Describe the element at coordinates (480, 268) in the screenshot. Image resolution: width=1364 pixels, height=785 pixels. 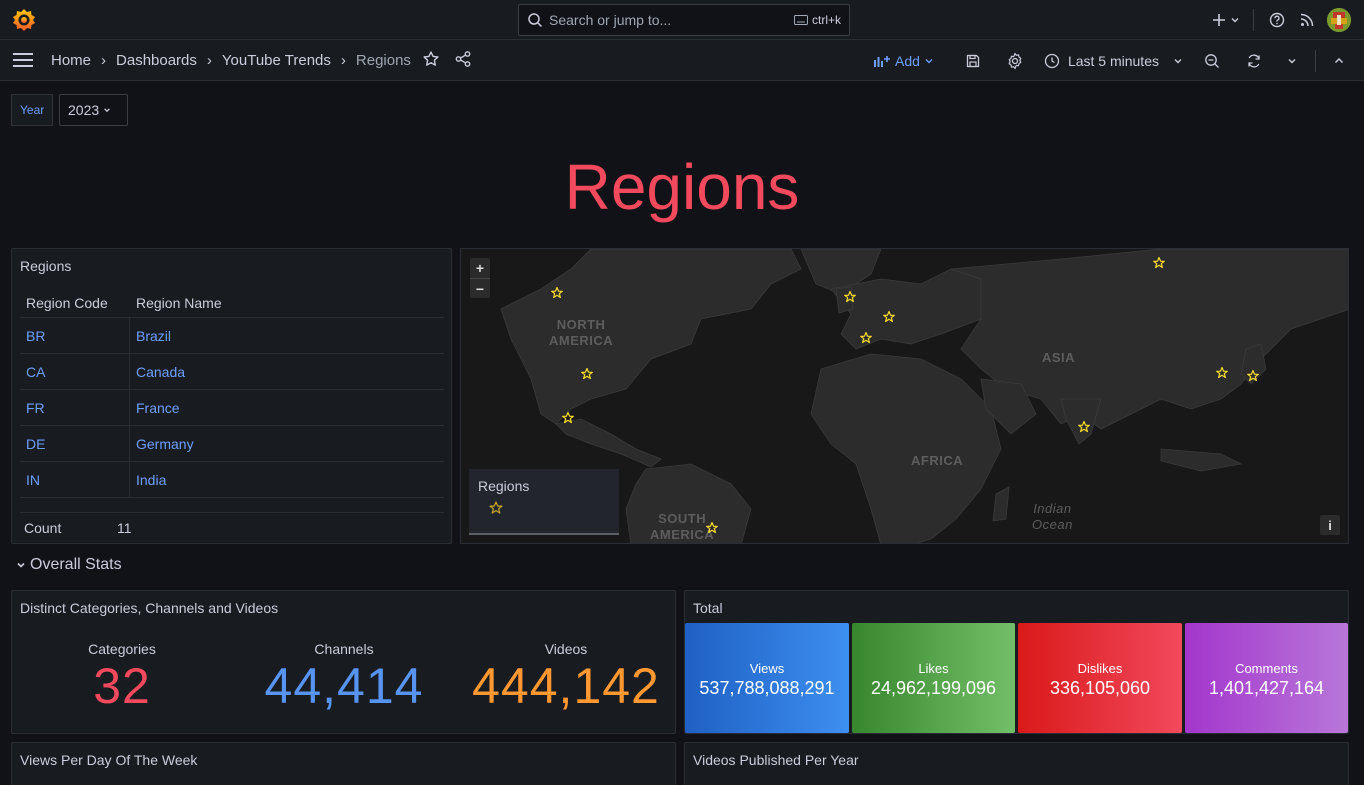
I see `zoom-in-button: +` at that location.